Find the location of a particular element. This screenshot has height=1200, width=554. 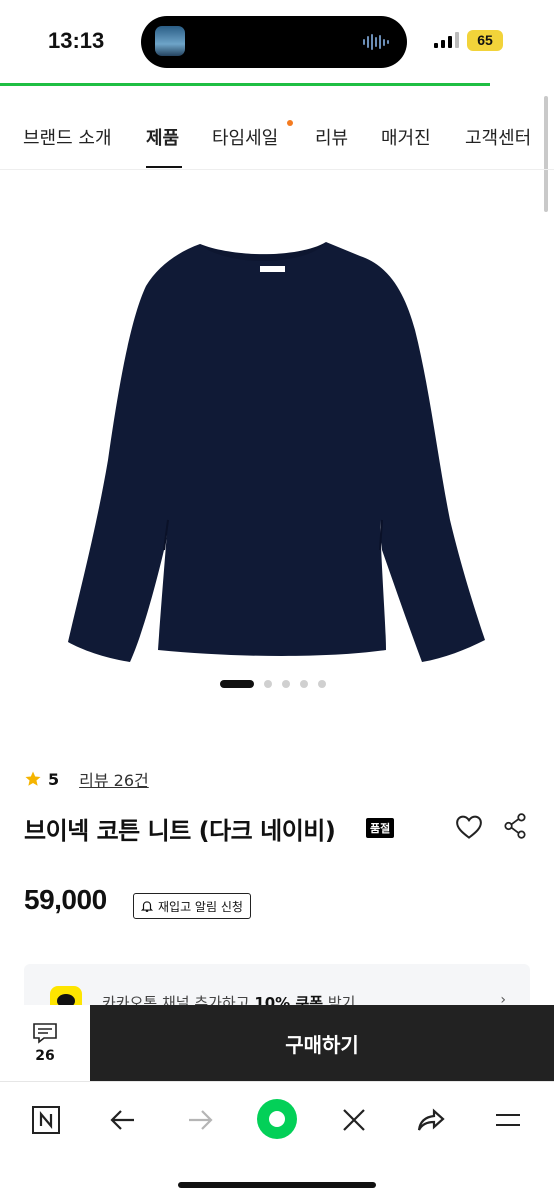

bell-icon is located at coordinates (147, 906).